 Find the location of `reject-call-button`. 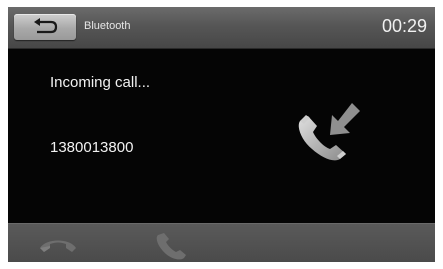

reject-call-button is located at coordinates (58, 246).